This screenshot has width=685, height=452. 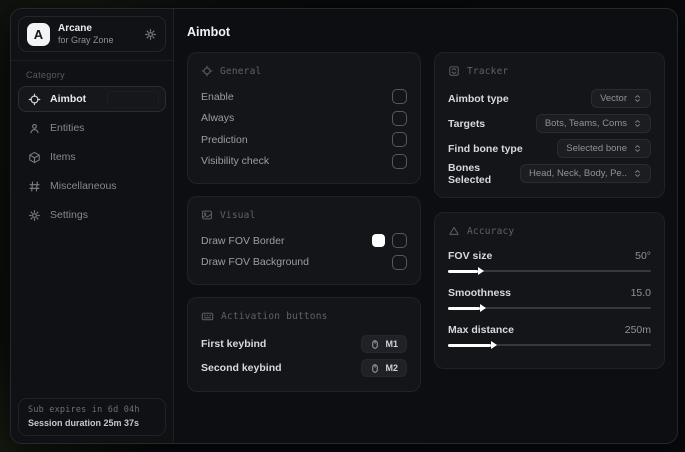 I want to click on keybind-row-second: Second keybind M2, so click(x=304, y=368).